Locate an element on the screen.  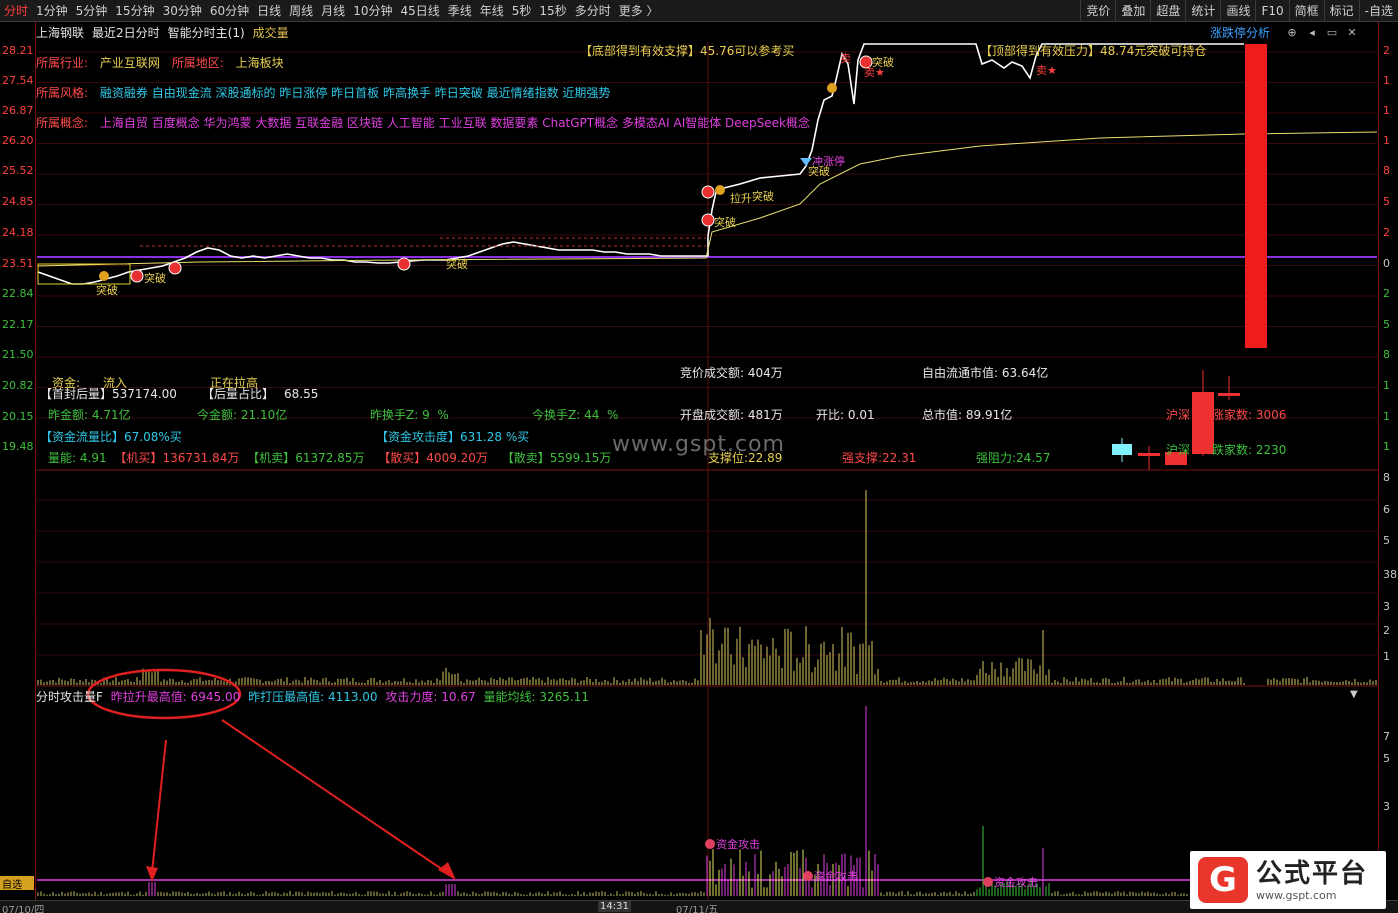
limit-bar is located at coordinates (1256, 196).